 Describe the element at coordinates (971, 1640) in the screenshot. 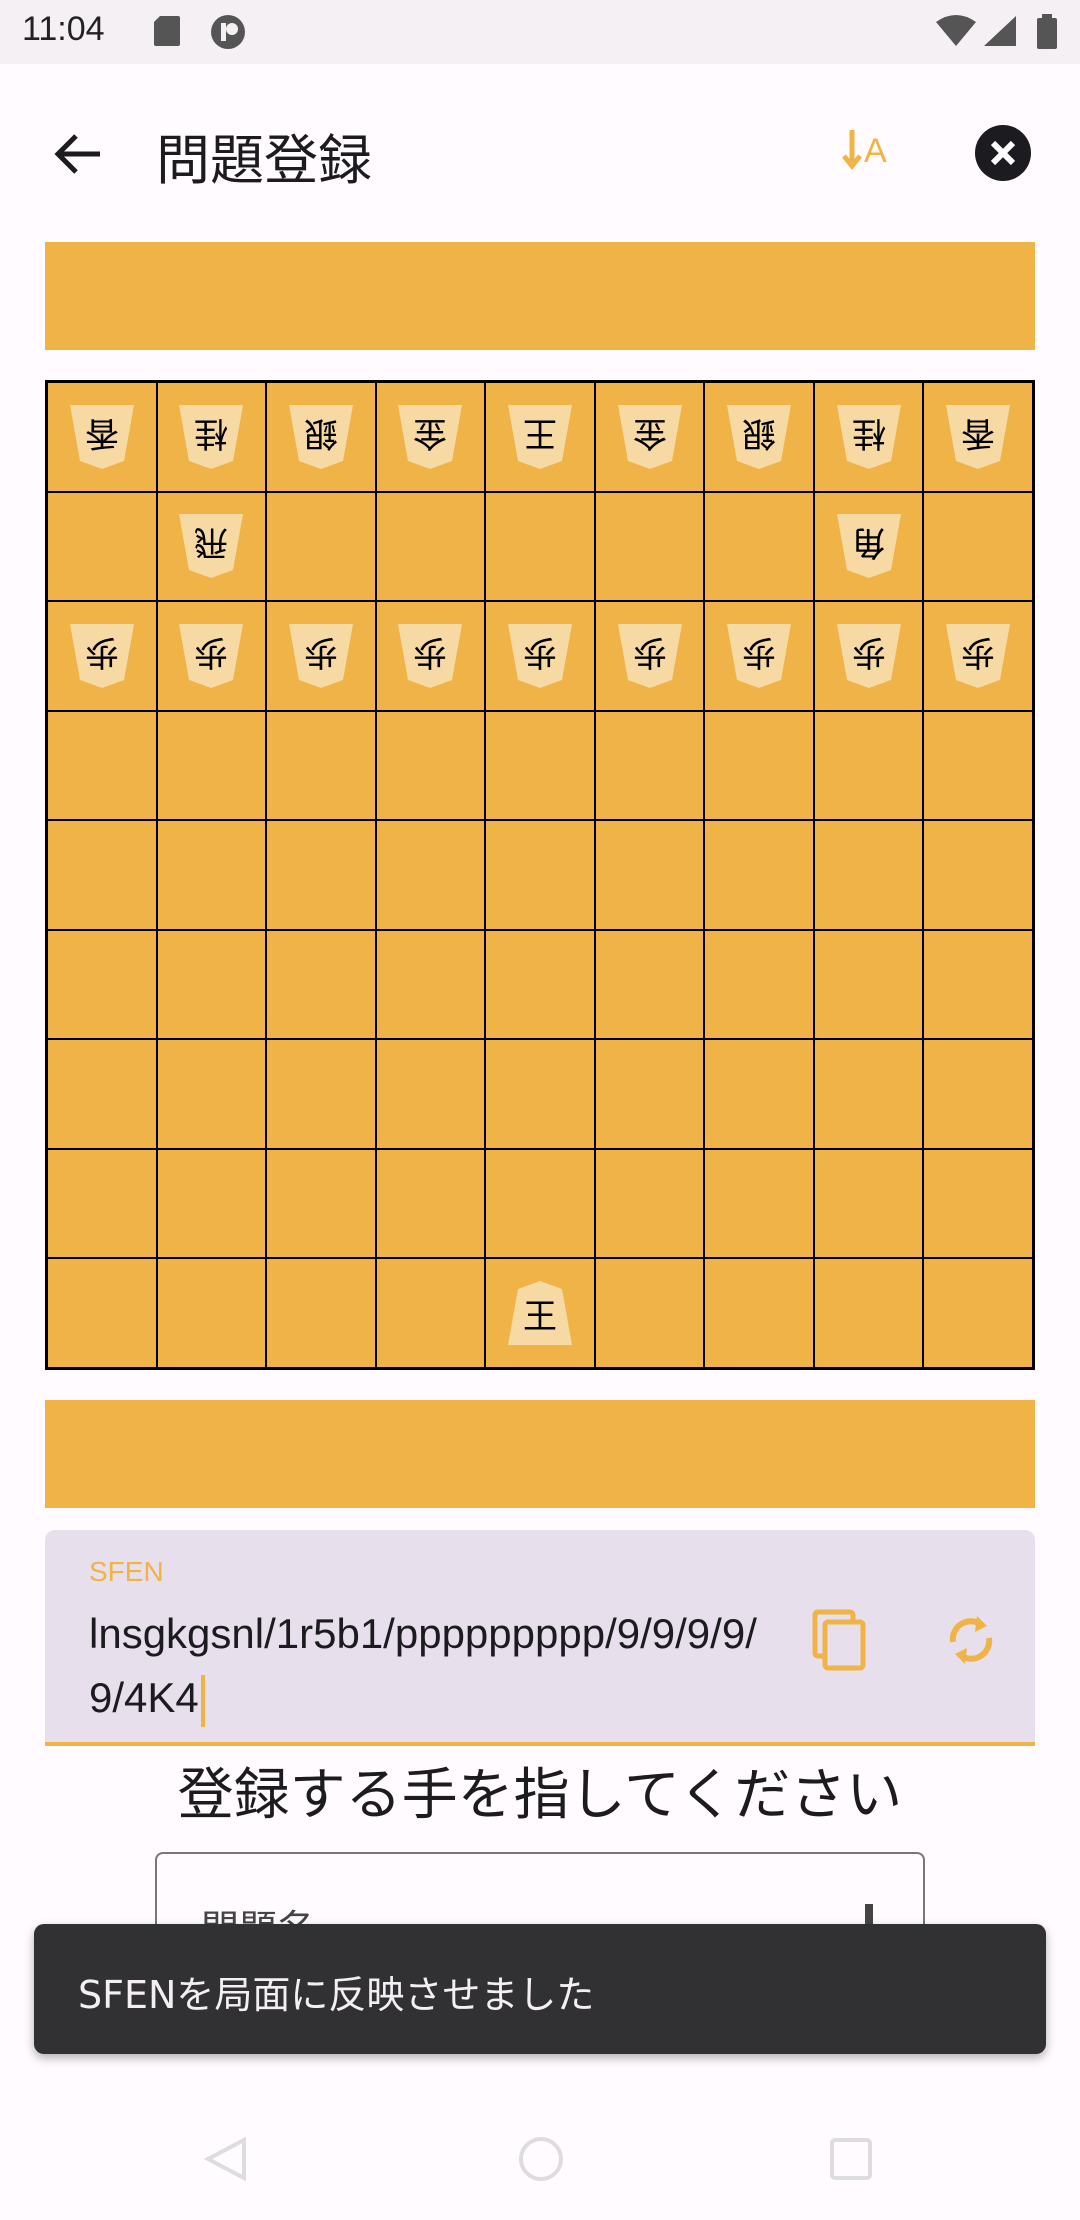

I see `sync-icon` at that location.